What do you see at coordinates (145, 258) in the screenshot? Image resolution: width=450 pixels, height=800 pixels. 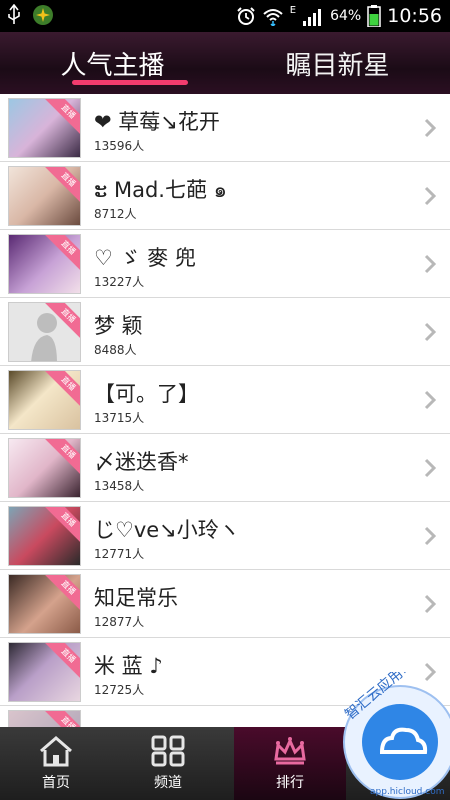 I see `host-name: ♡ ゞ 麥 兜` at bounding box center [145, 258].